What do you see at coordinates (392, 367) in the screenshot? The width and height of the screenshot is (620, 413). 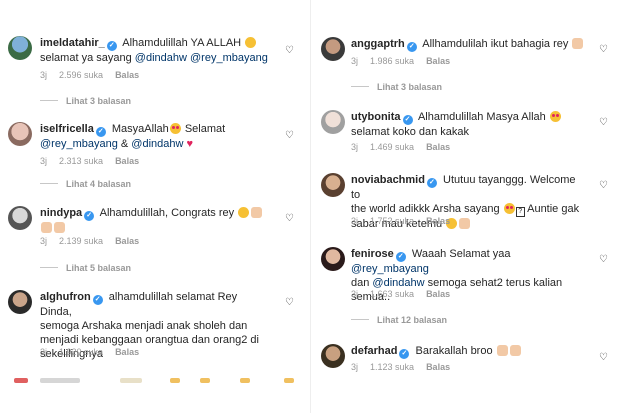 I see `like-count: 1.123 suka` at bounding box center [392, 367].